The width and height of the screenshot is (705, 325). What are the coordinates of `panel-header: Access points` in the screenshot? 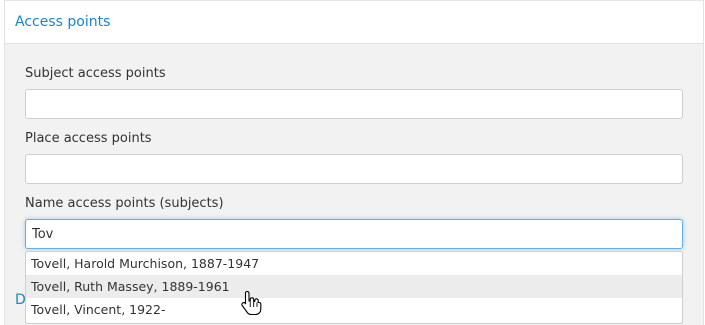 It's located at (354, 22).